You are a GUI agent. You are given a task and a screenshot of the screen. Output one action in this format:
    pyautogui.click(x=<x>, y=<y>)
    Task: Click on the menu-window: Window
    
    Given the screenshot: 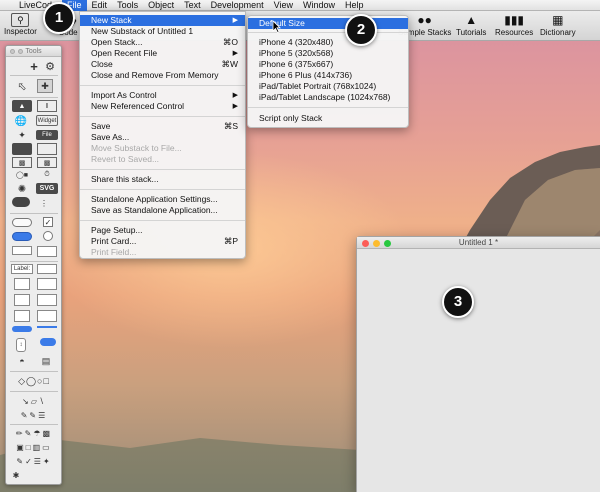 What is the action you would take?
    pyautogui.click(x=319, y=5)
    